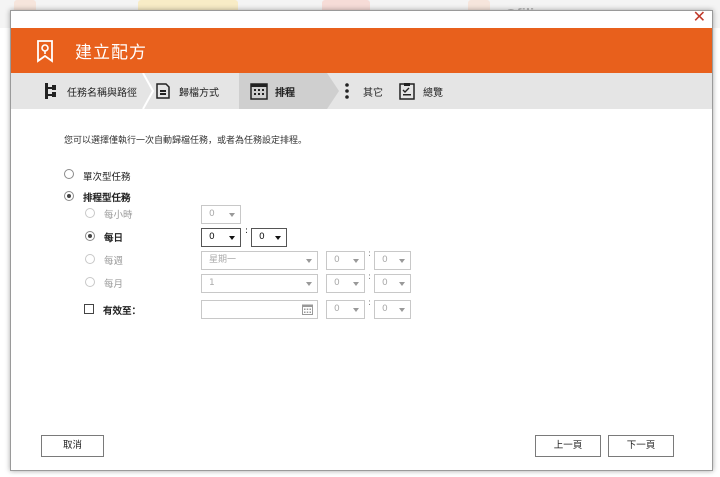  I want to click on daily-minute-value: 0, so click(262, 237).